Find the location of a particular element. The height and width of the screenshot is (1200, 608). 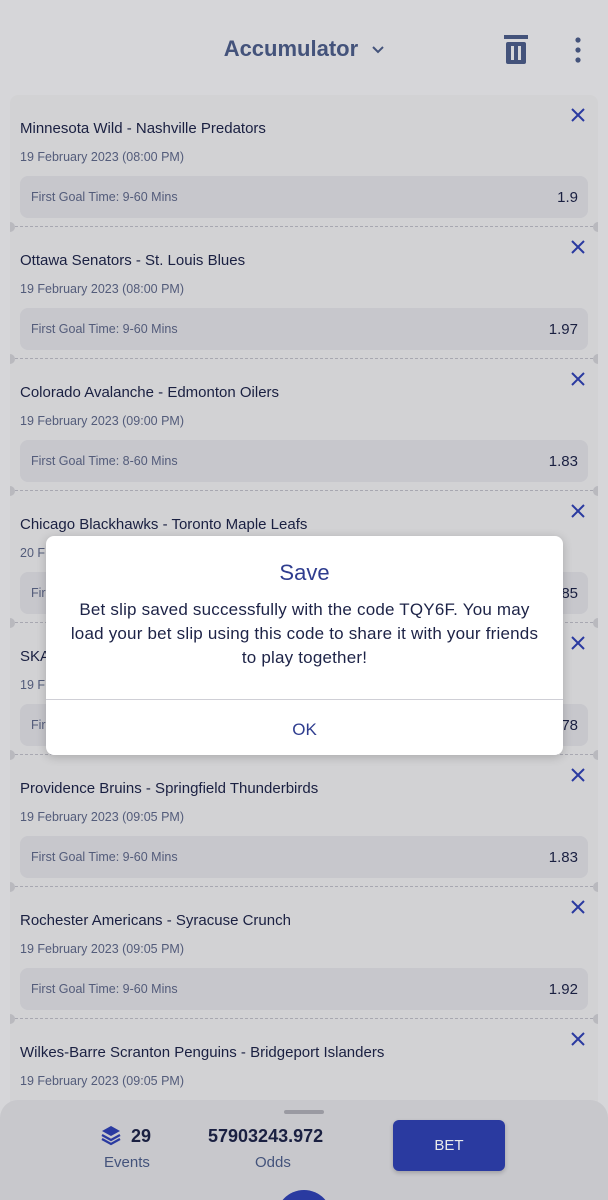

dialog-title: Save is located at coordinates (304, 572).